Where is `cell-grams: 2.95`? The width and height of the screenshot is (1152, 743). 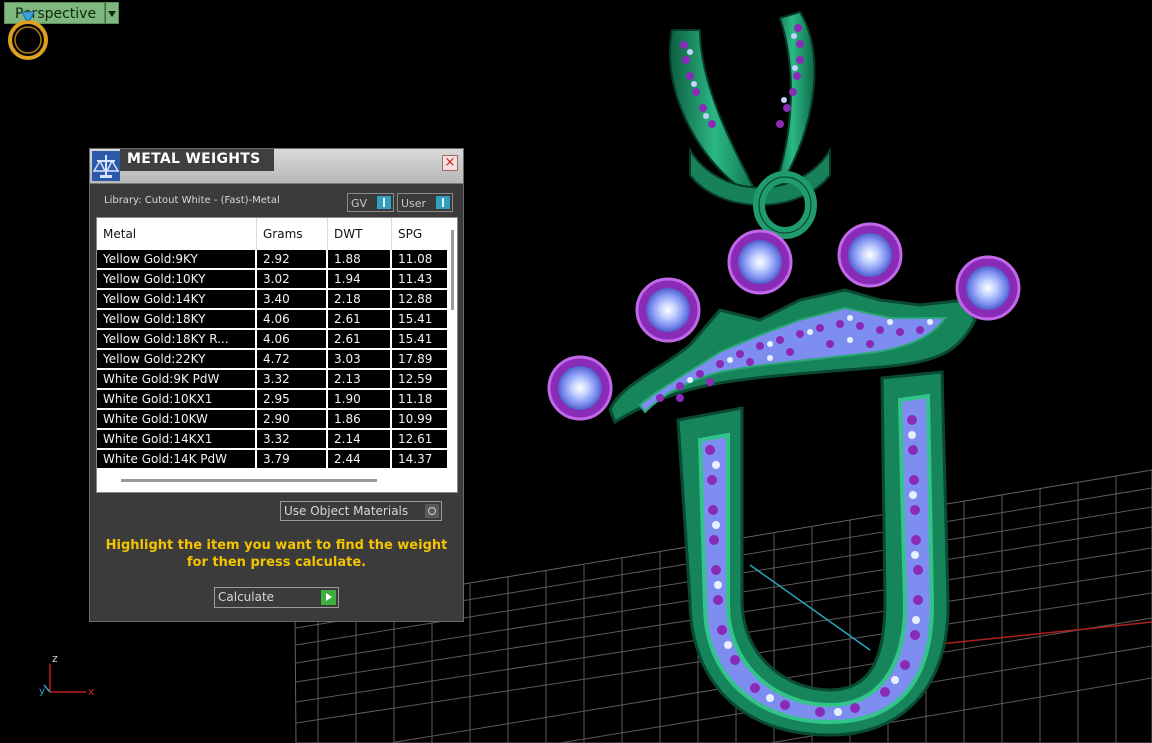
cell-grams: 2.95 is located at coordinates (292, 399).